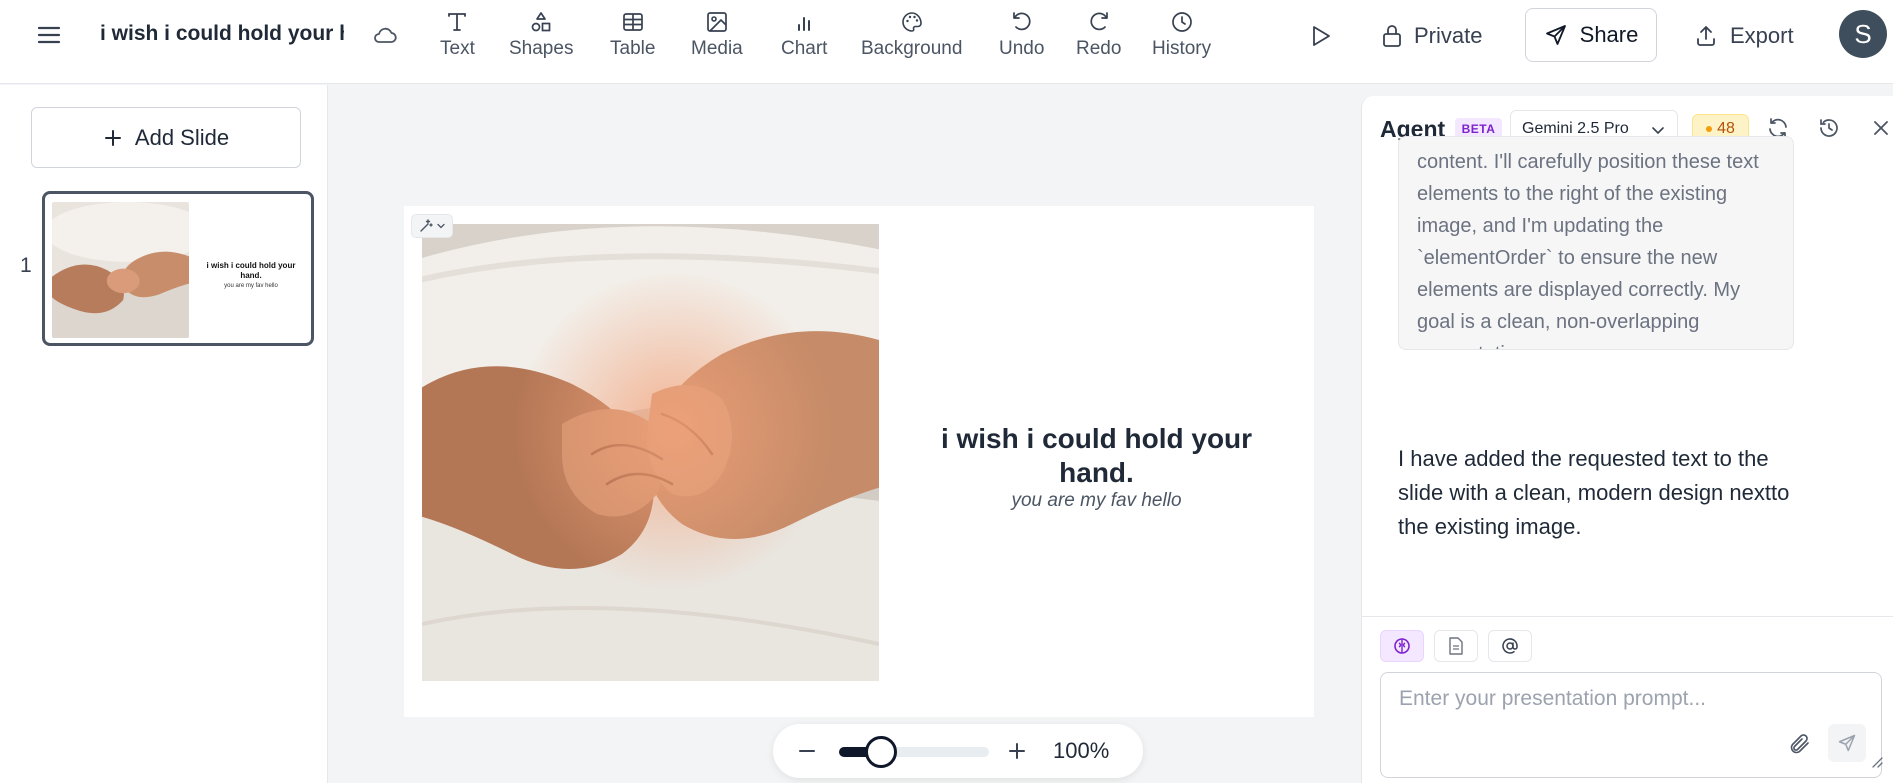  I want to click on magic-edit-button, so click(432, 226).